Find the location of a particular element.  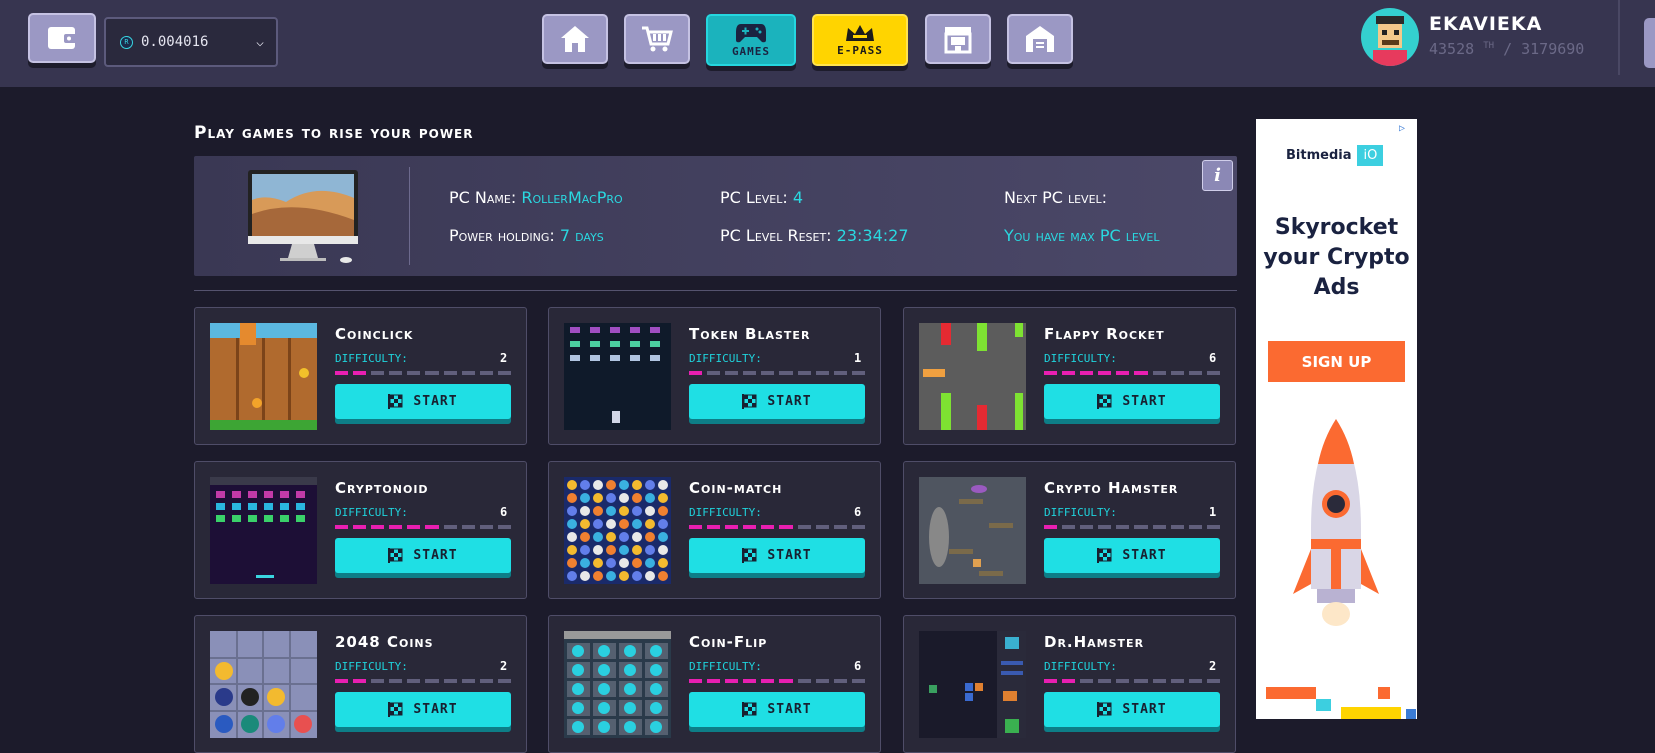

info-icon: i is located at coordinates (1217, 175).